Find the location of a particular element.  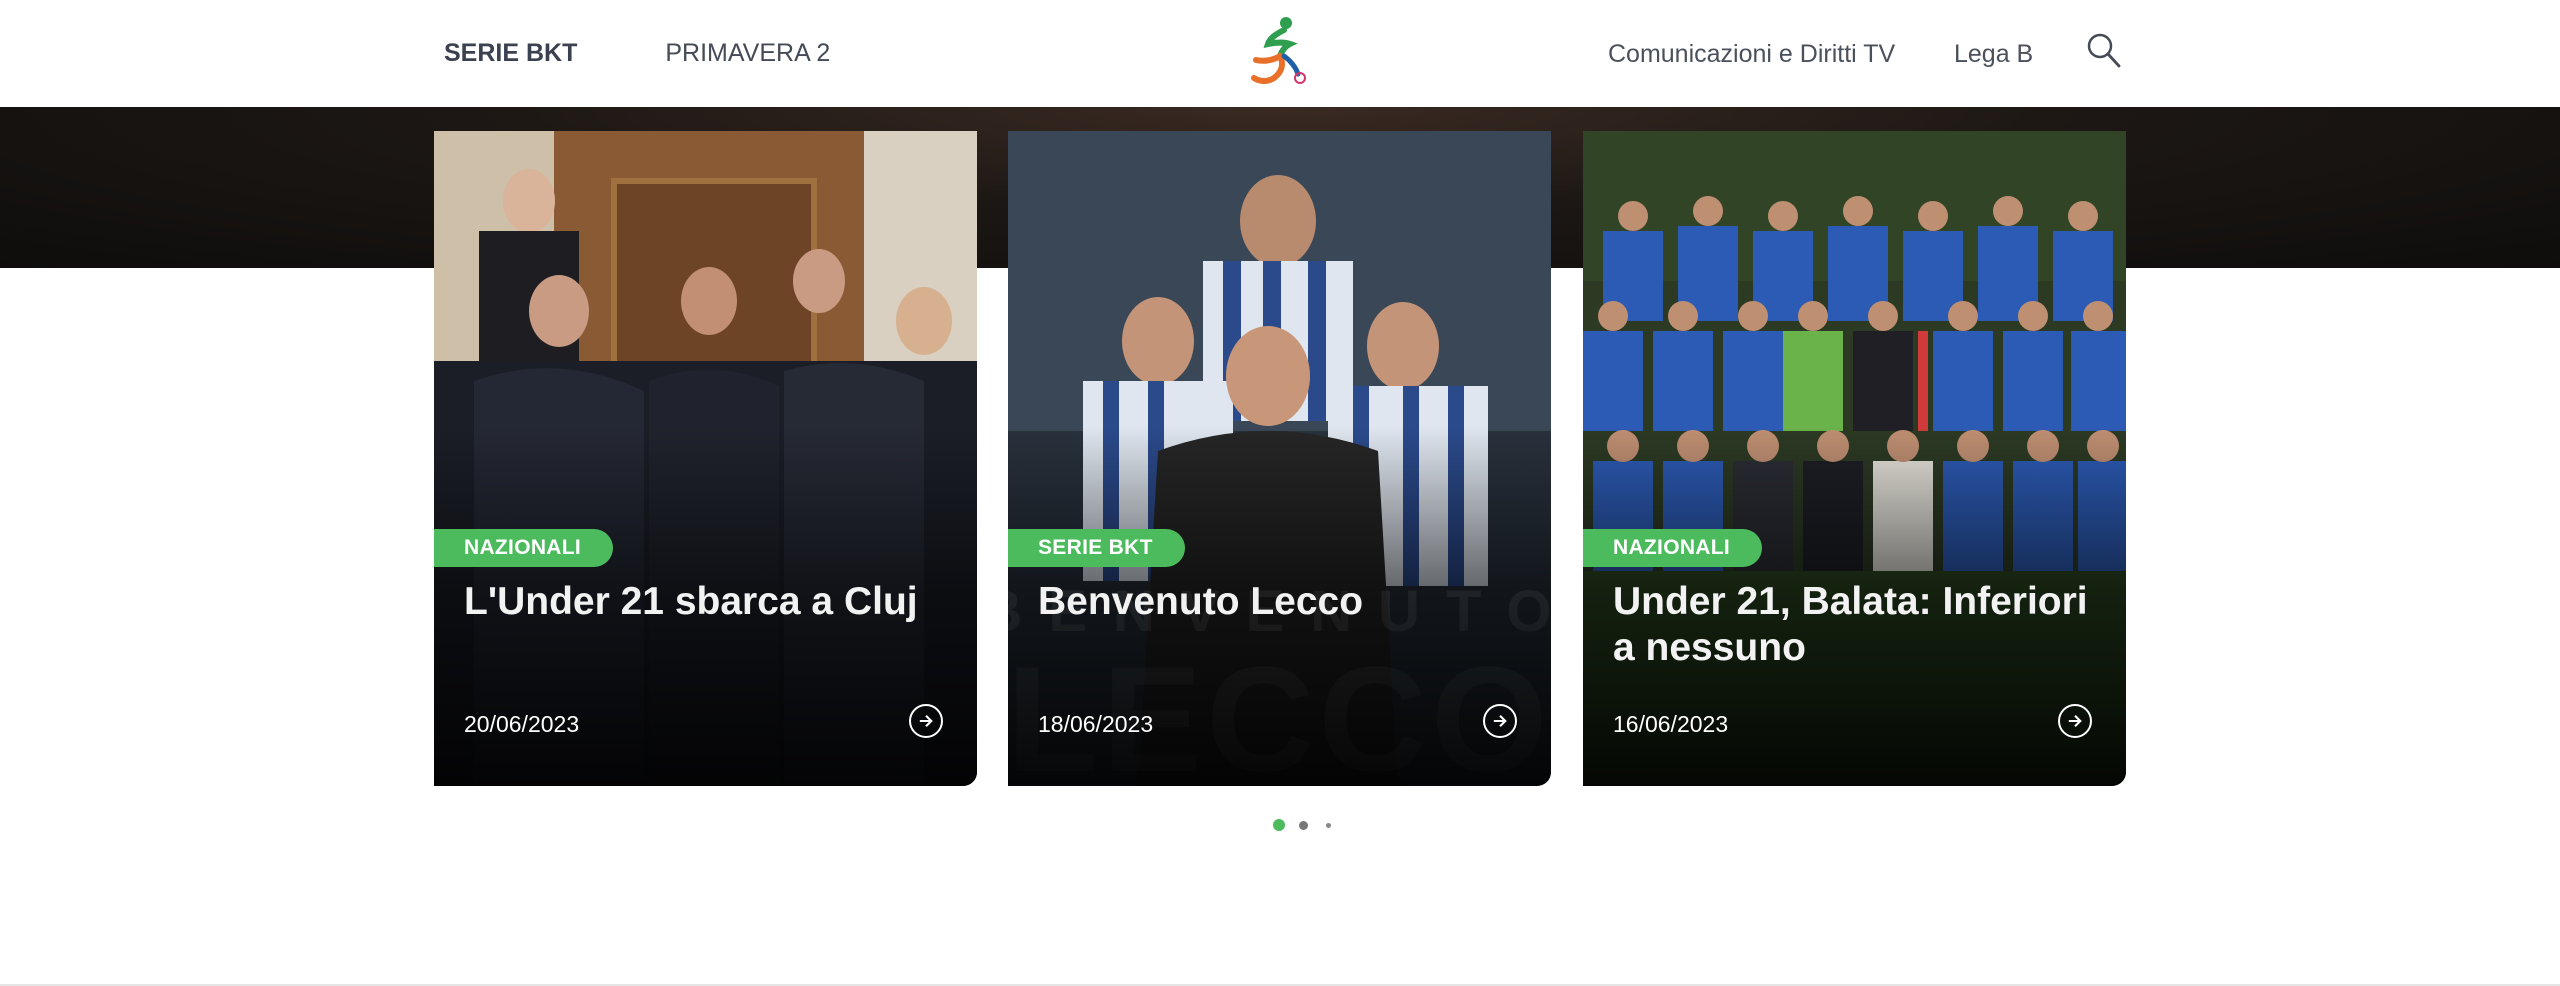

card-title: Benvenuto Lecco is located at coordinates (1278, 602).